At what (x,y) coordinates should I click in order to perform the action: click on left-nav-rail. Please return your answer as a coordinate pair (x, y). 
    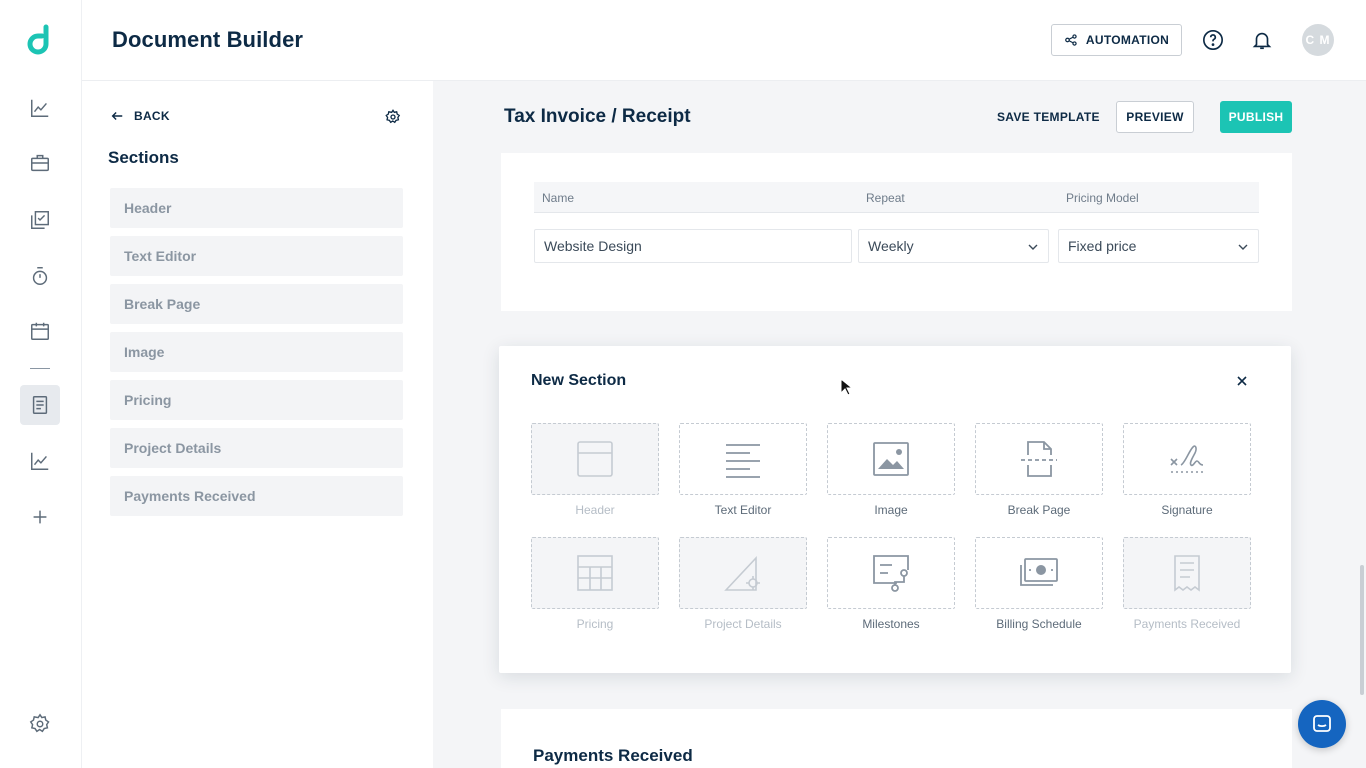
    Looking at the image, I should click on (41, 384).